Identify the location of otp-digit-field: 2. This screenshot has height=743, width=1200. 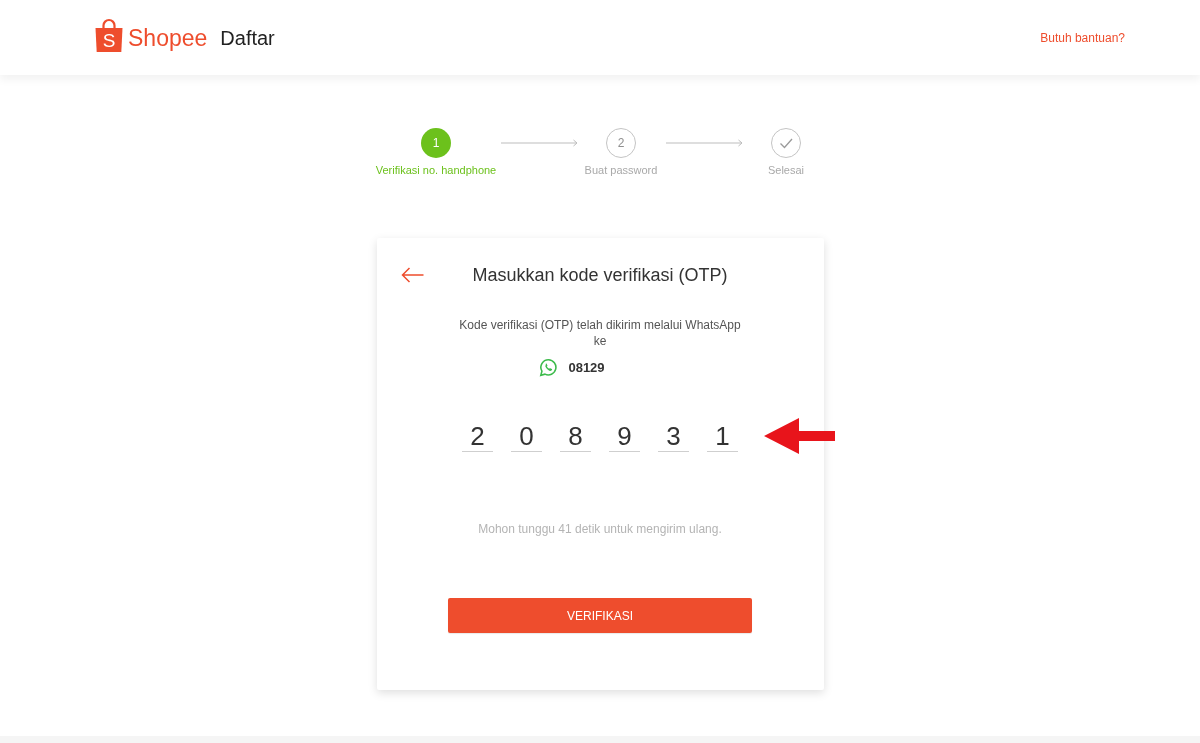
(477, 437).